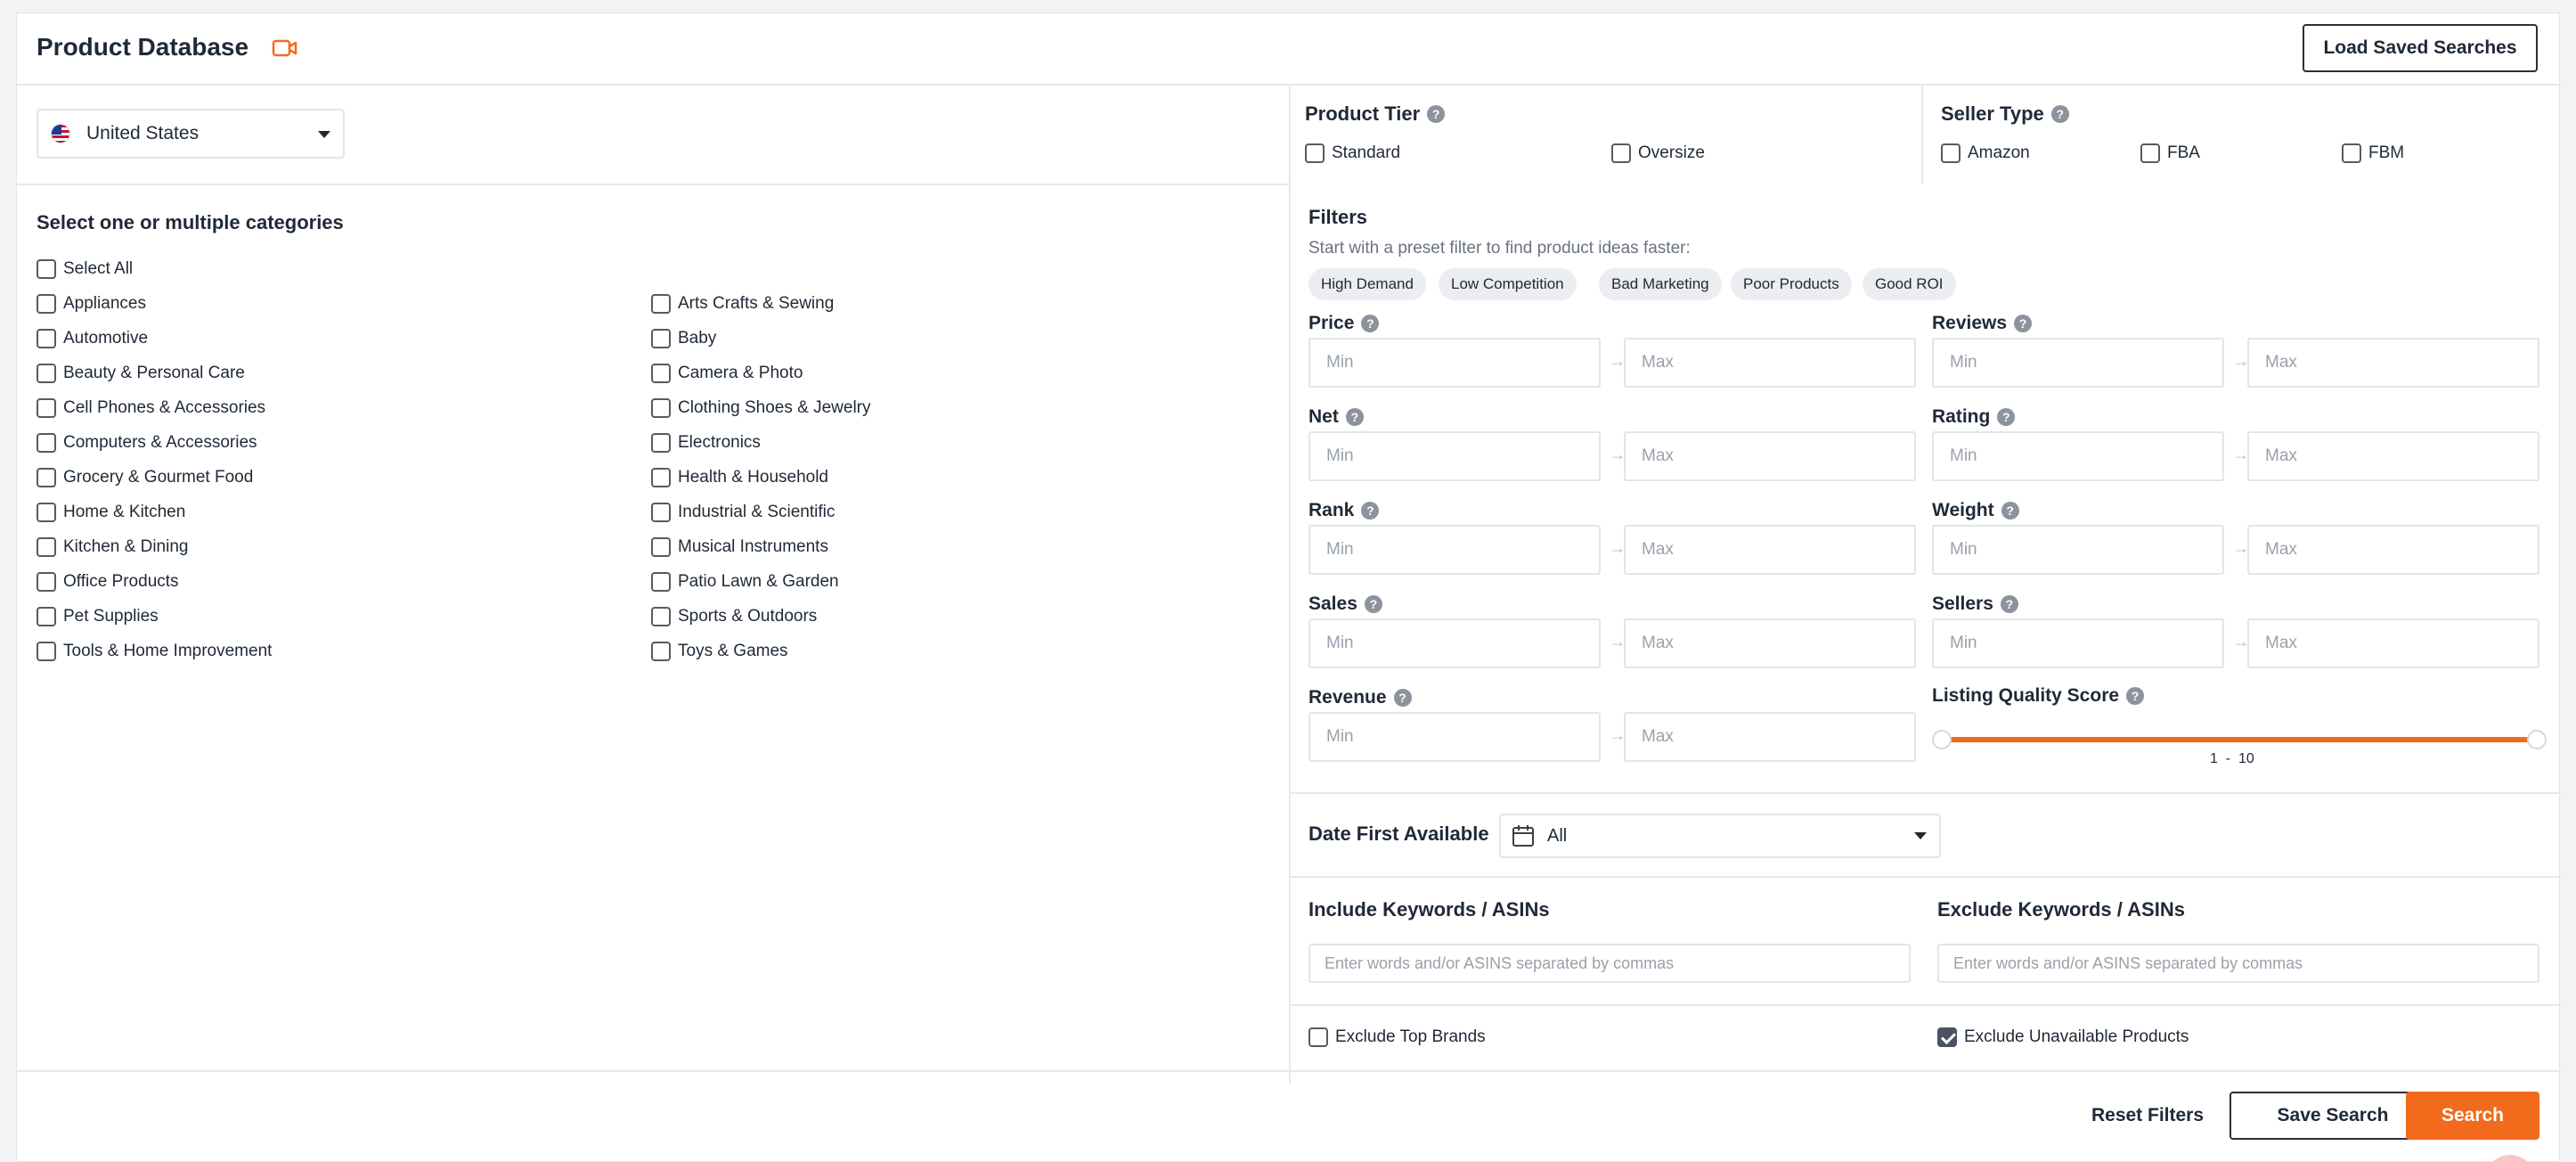 The image size is (2576, 1162). Describe the element at coordinates (2063, 1037) in the screenshot. I see `exclude-unavailable-checkbox: Exclude Unavailable Products` at that location.